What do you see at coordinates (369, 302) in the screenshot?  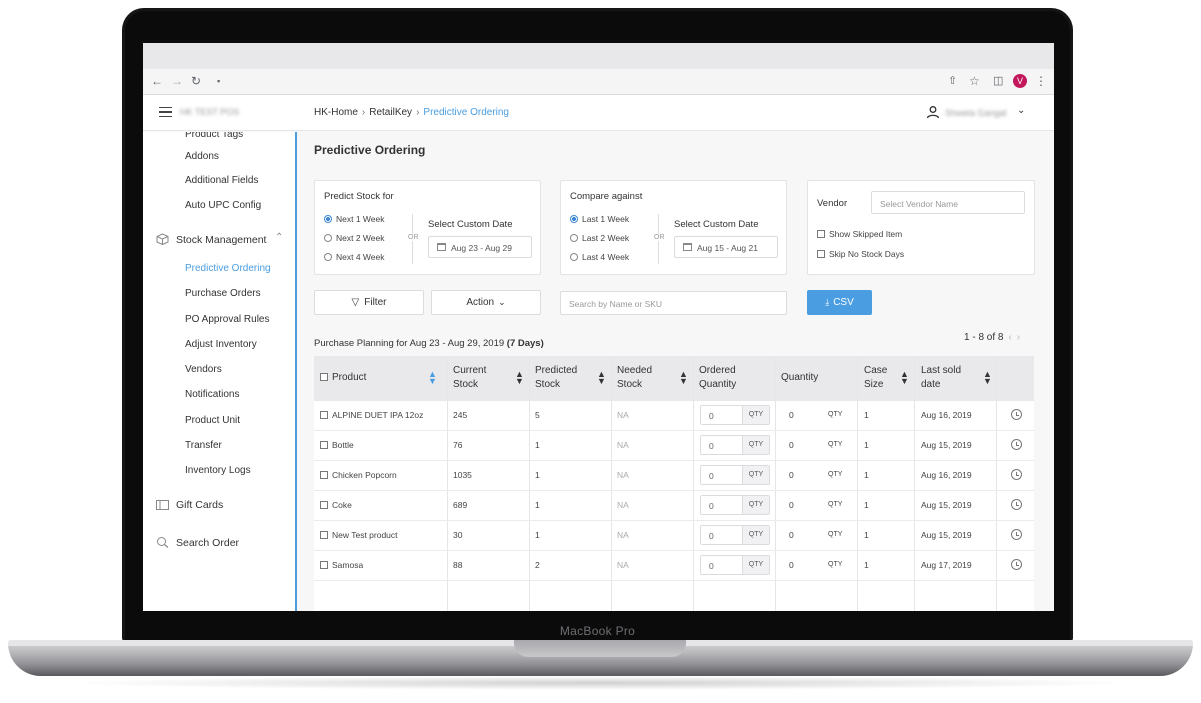 I see `filter-button: ▽ Filter` at bounding box center [369, 302].